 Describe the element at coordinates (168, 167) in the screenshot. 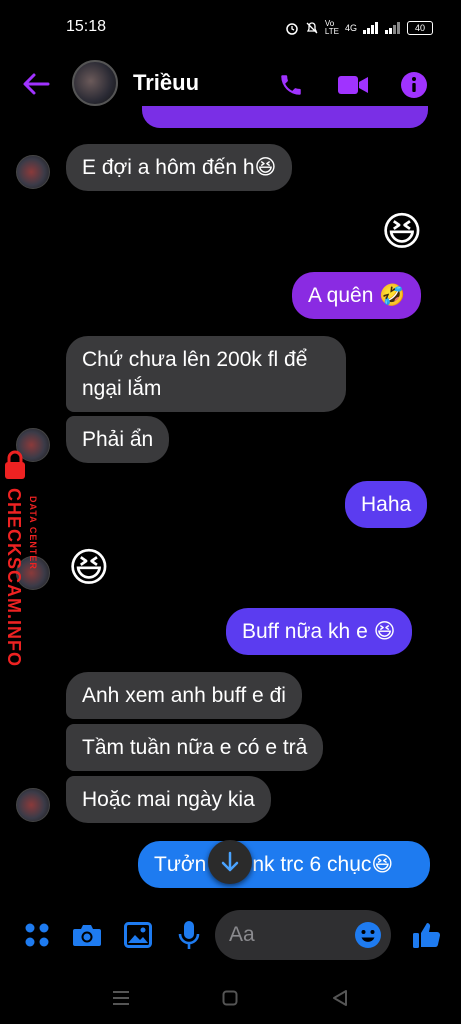

I see `message-text: E đợi a hôm đến h` at that location.